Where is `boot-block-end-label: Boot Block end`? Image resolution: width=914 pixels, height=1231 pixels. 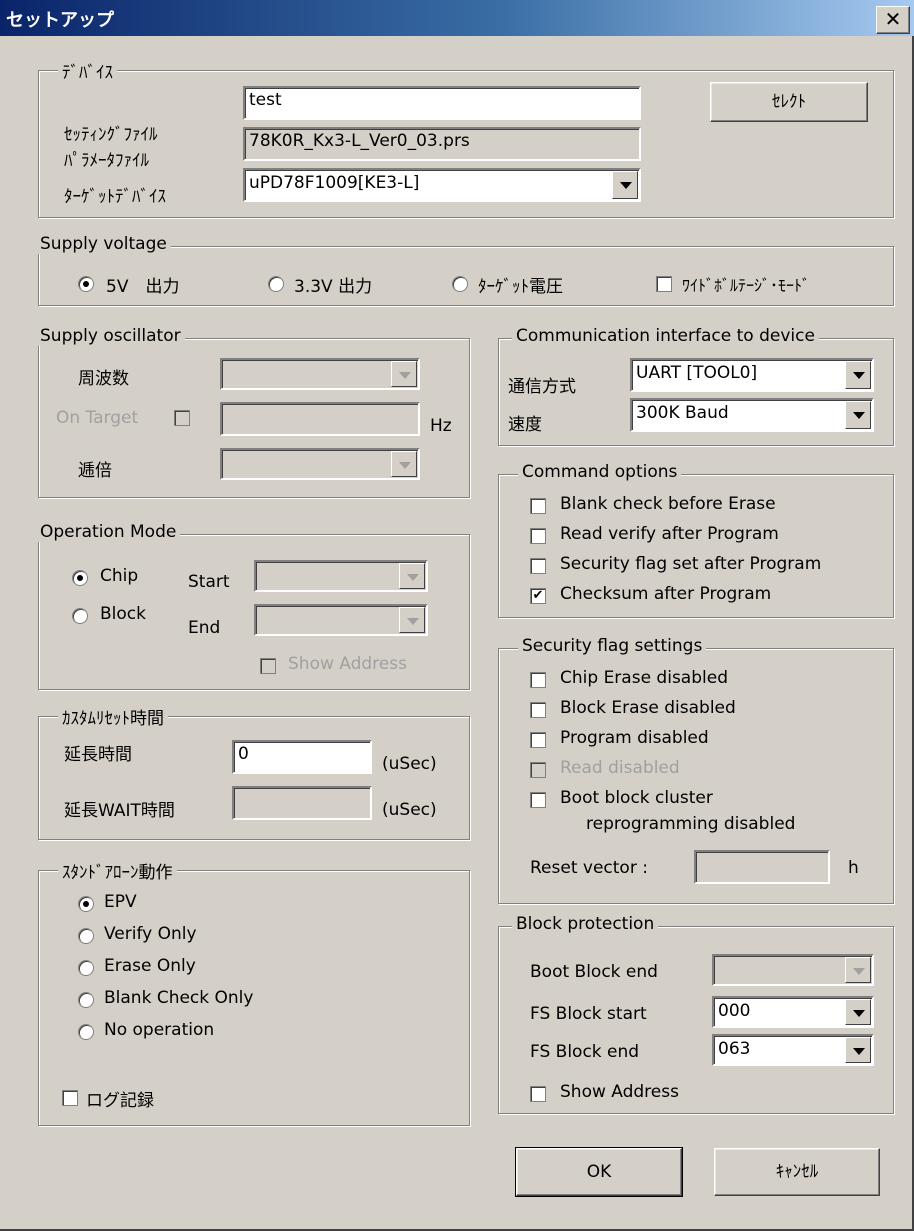 boot-block-end-label: Boot Block end is located at coordinates (594, 972).